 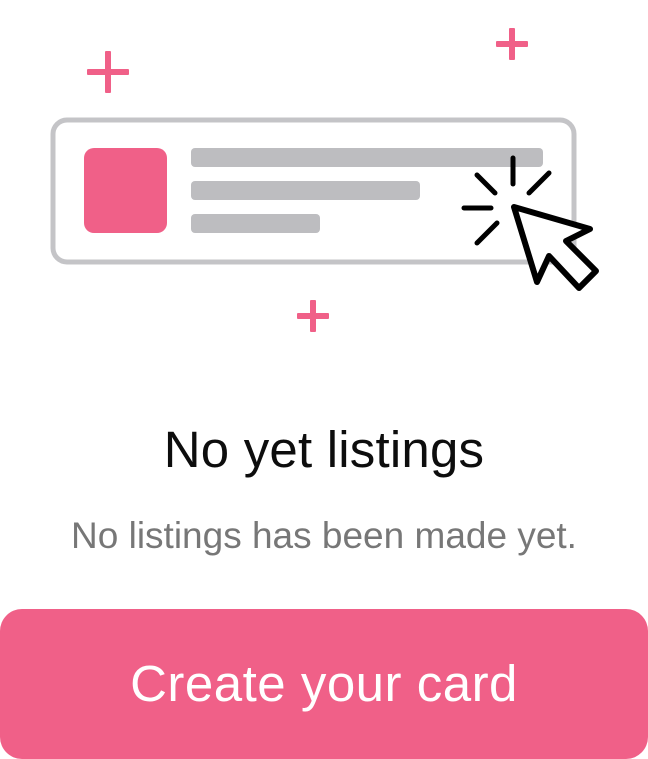 What do you see at coordinates (324, 449) in the screenshot?
I see `empty-state-title: No yet listings` at bounding box center [324, 449].